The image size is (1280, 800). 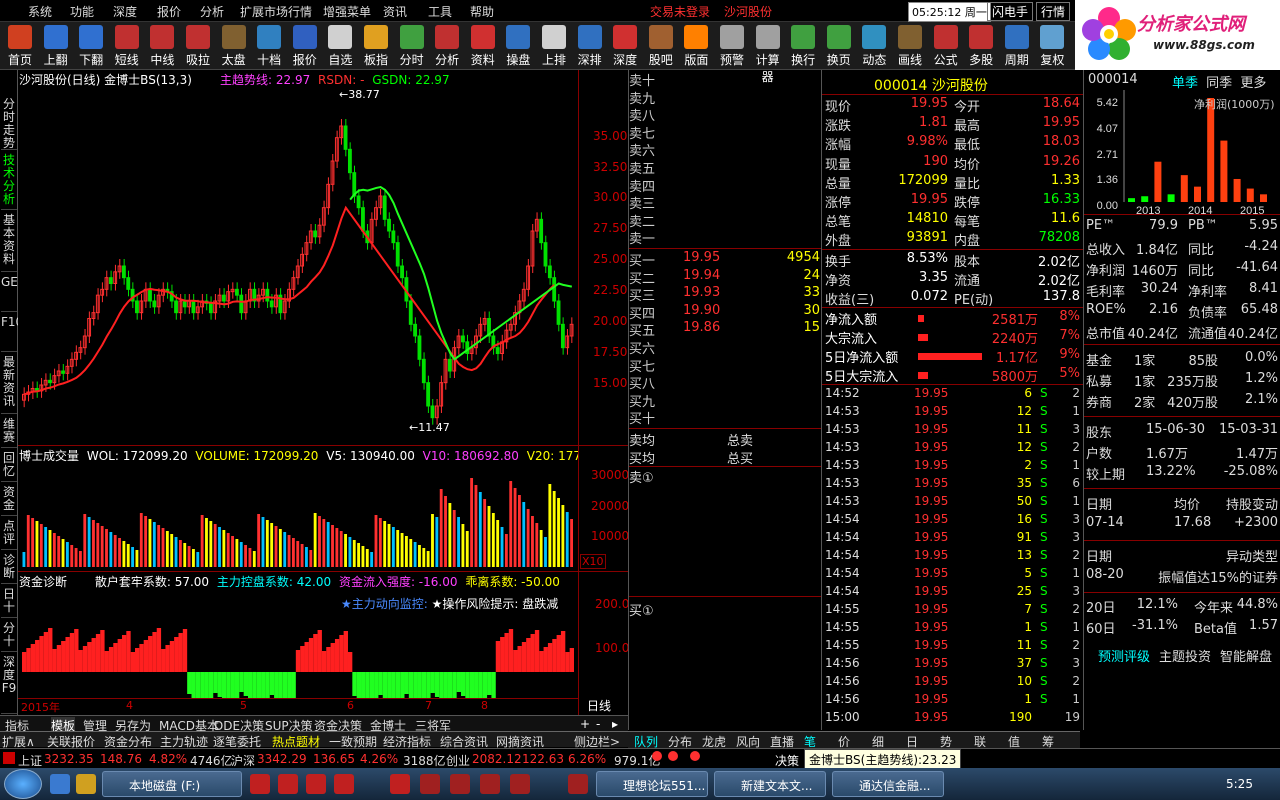 What do you see at coordinates (839, 46) in the screenshot?
I see `toolbar-23: 换页` at bounding box center [839, 46].